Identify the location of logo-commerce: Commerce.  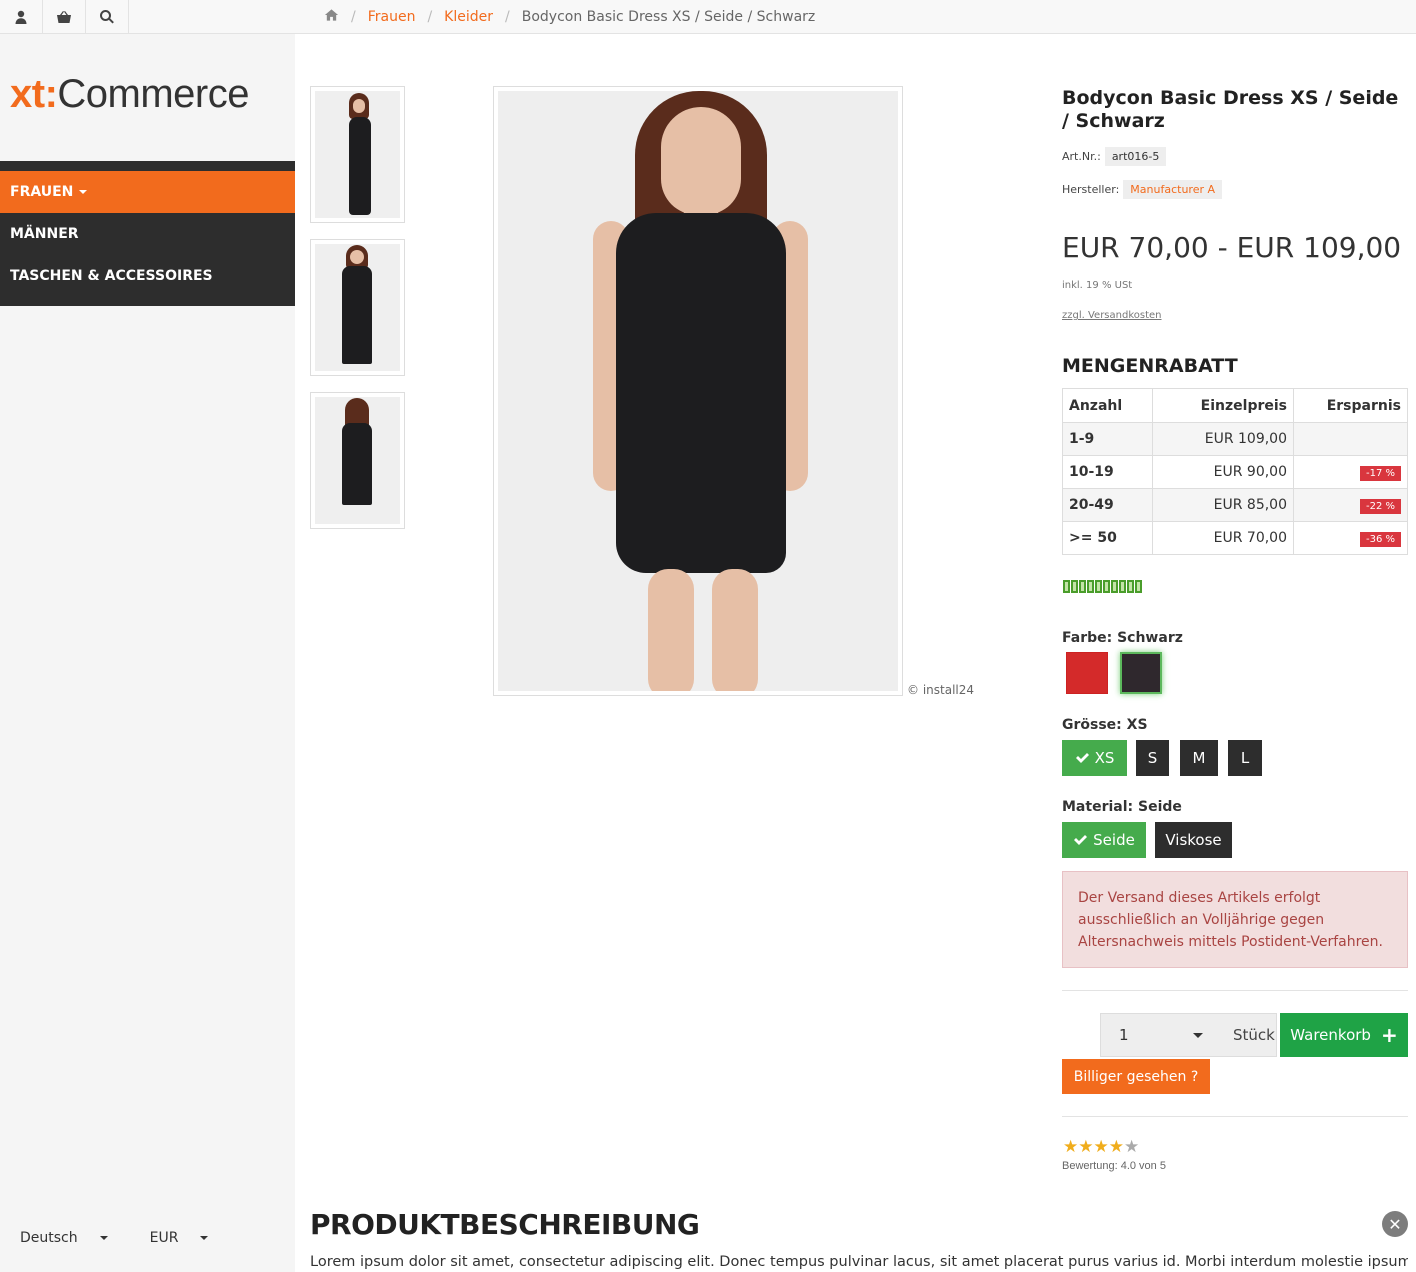
(153, 94).